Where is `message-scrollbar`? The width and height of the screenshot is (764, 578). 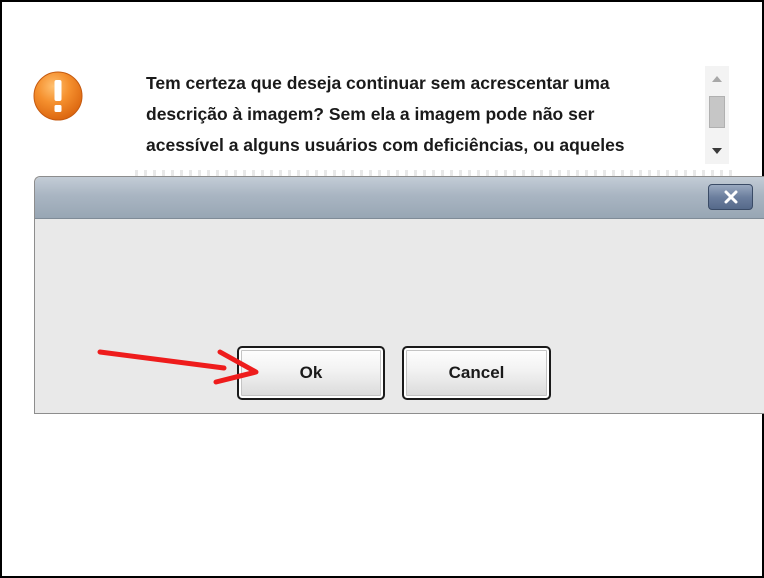
message-scrollbar is located at coordinates (717, 115).